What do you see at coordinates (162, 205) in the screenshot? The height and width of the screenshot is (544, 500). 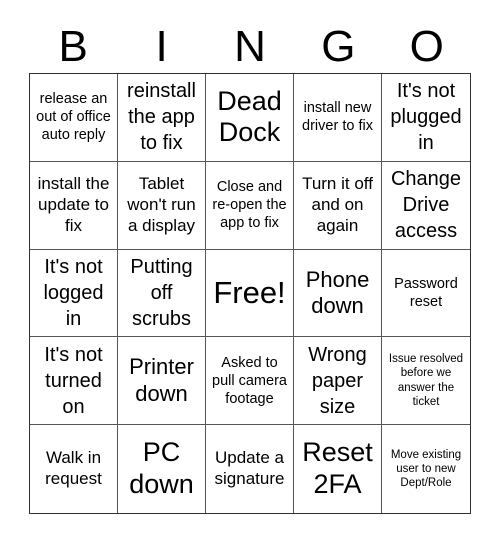 I see `bingo-cell: Tablet won't run a display` at bounding box center [162, 205].